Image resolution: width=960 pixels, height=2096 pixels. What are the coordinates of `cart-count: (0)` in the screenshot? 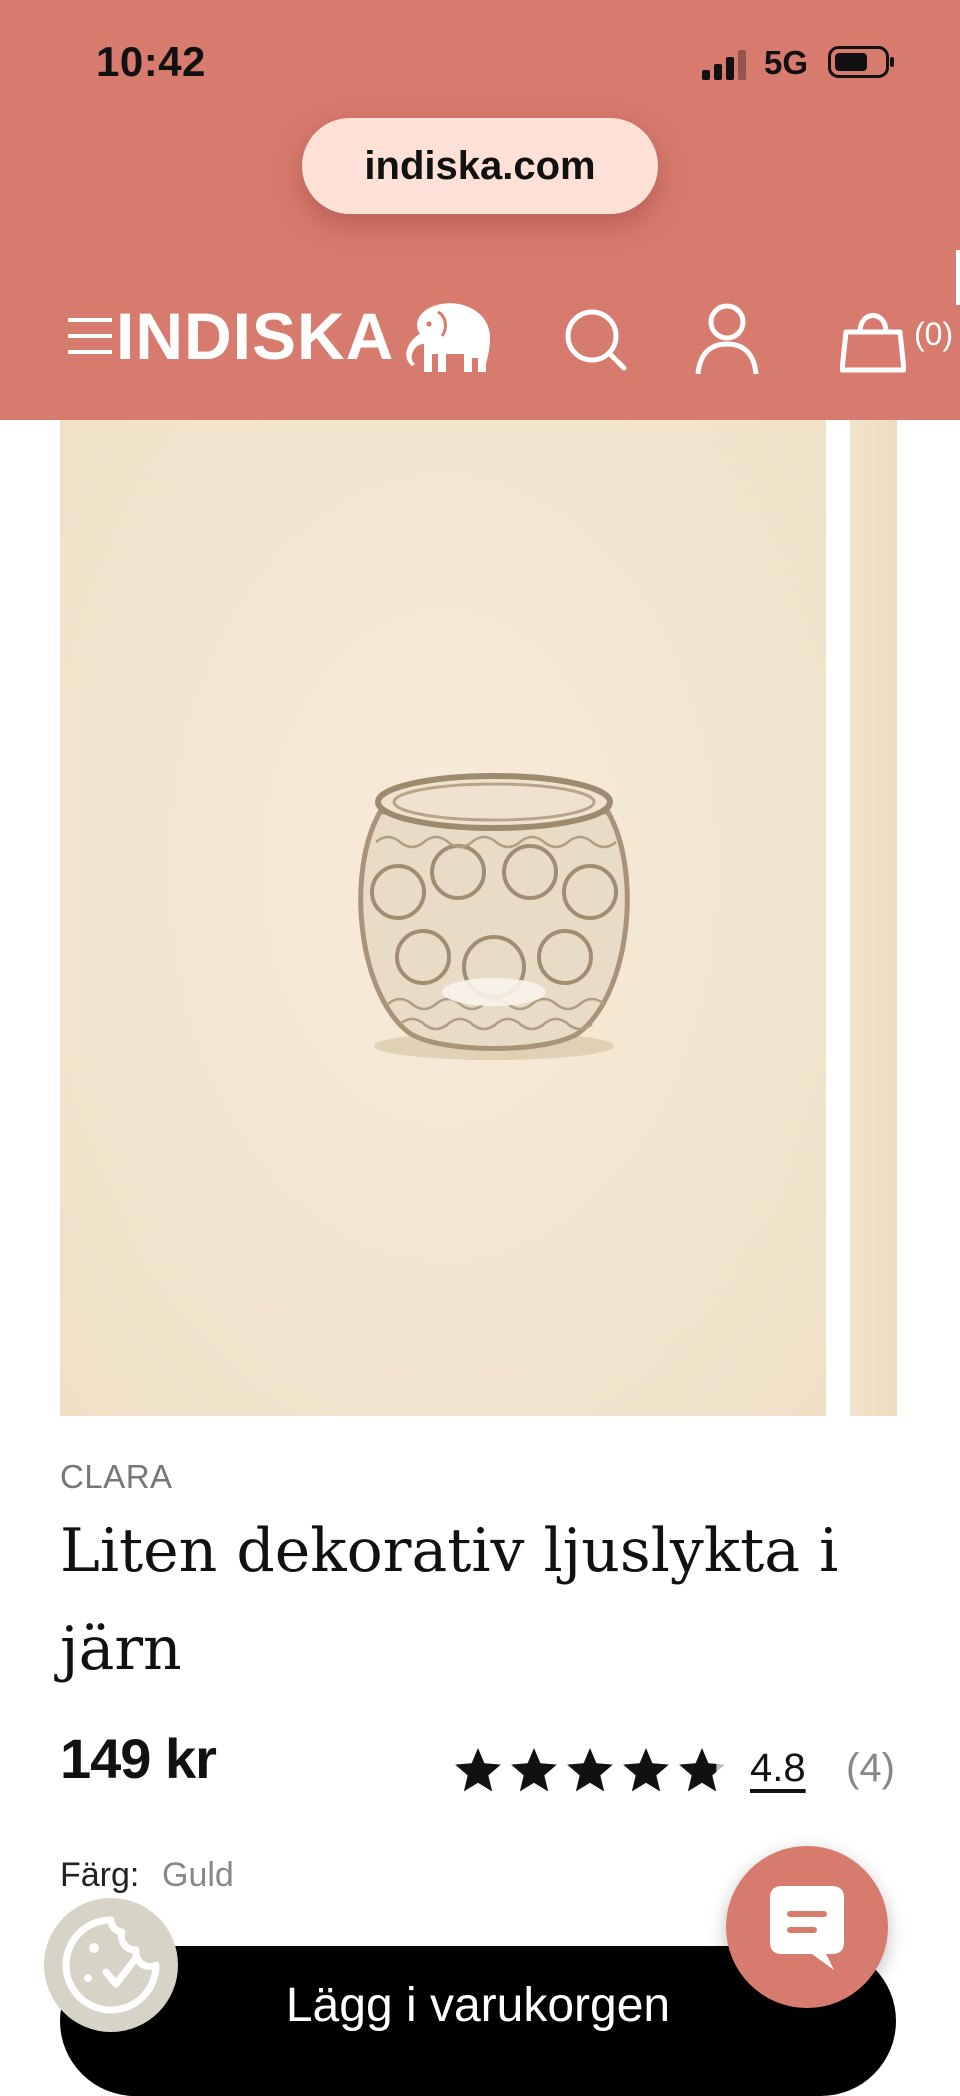 It's located at (934, 334).